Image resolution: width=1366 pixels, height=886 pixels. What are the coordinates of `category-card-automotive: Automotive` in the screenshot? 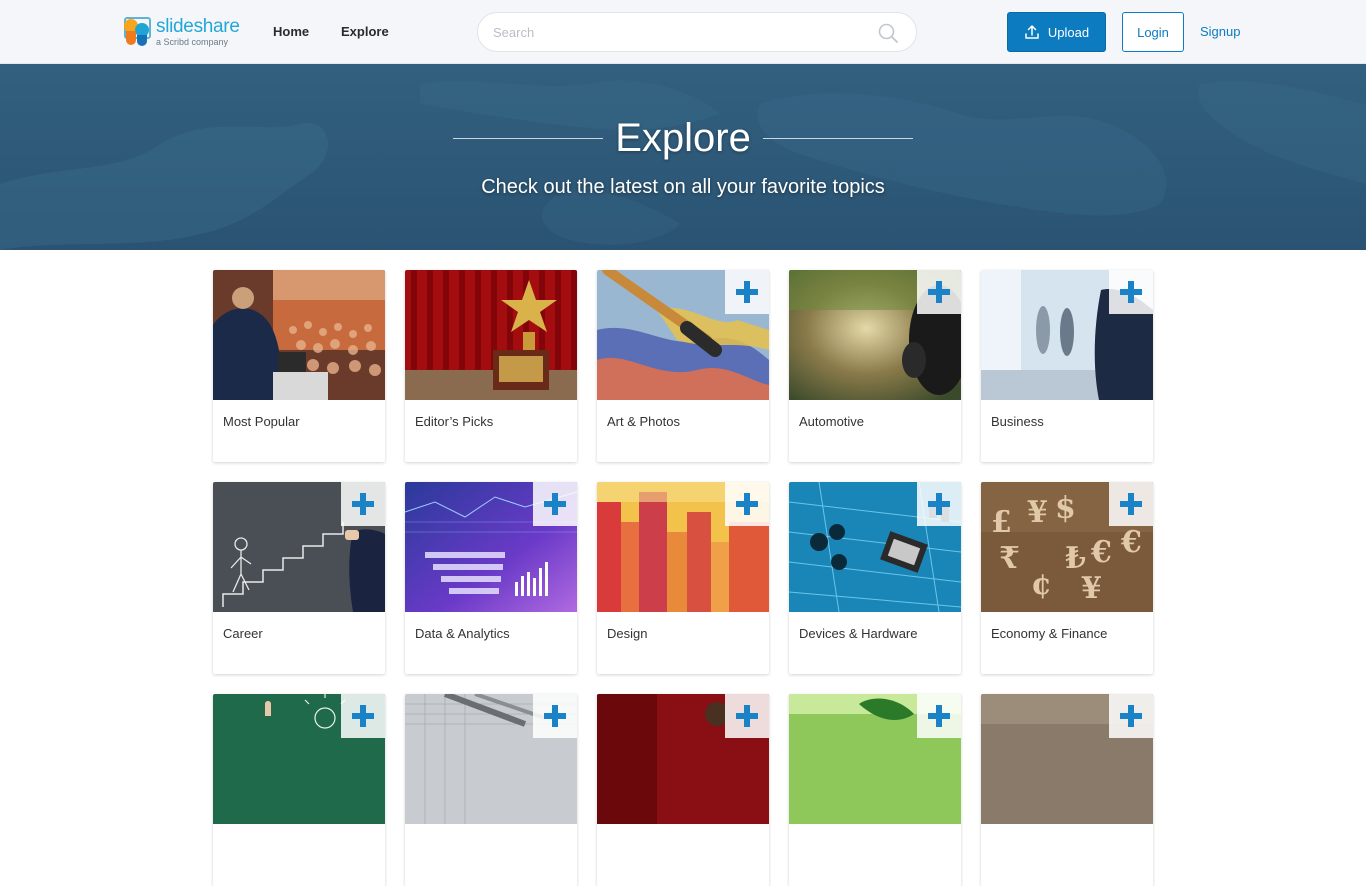 It's located at (875, 366).